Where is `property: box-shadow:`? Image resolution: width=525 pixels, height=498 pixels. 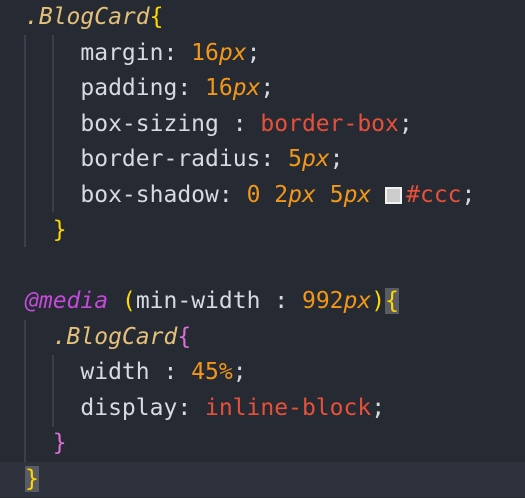
property: box-shadow: is located at coordinates (163, 195).